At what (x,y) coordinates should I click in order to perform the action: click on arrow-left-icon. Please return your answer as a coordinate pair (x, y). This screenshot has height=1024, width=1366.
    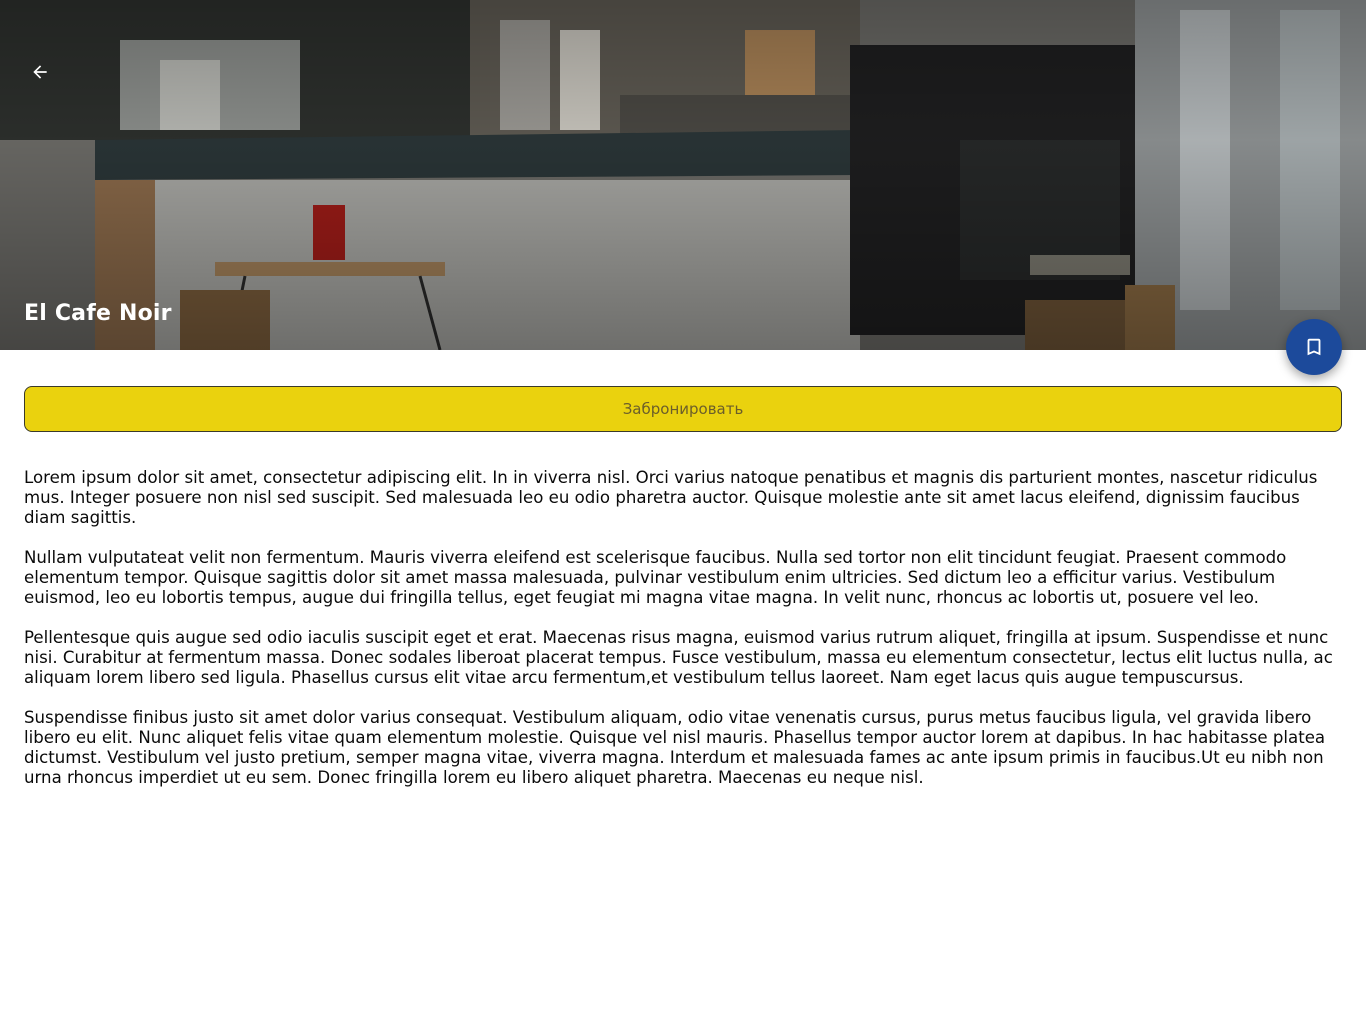
    Looking at the image, I should click on (40, 72).